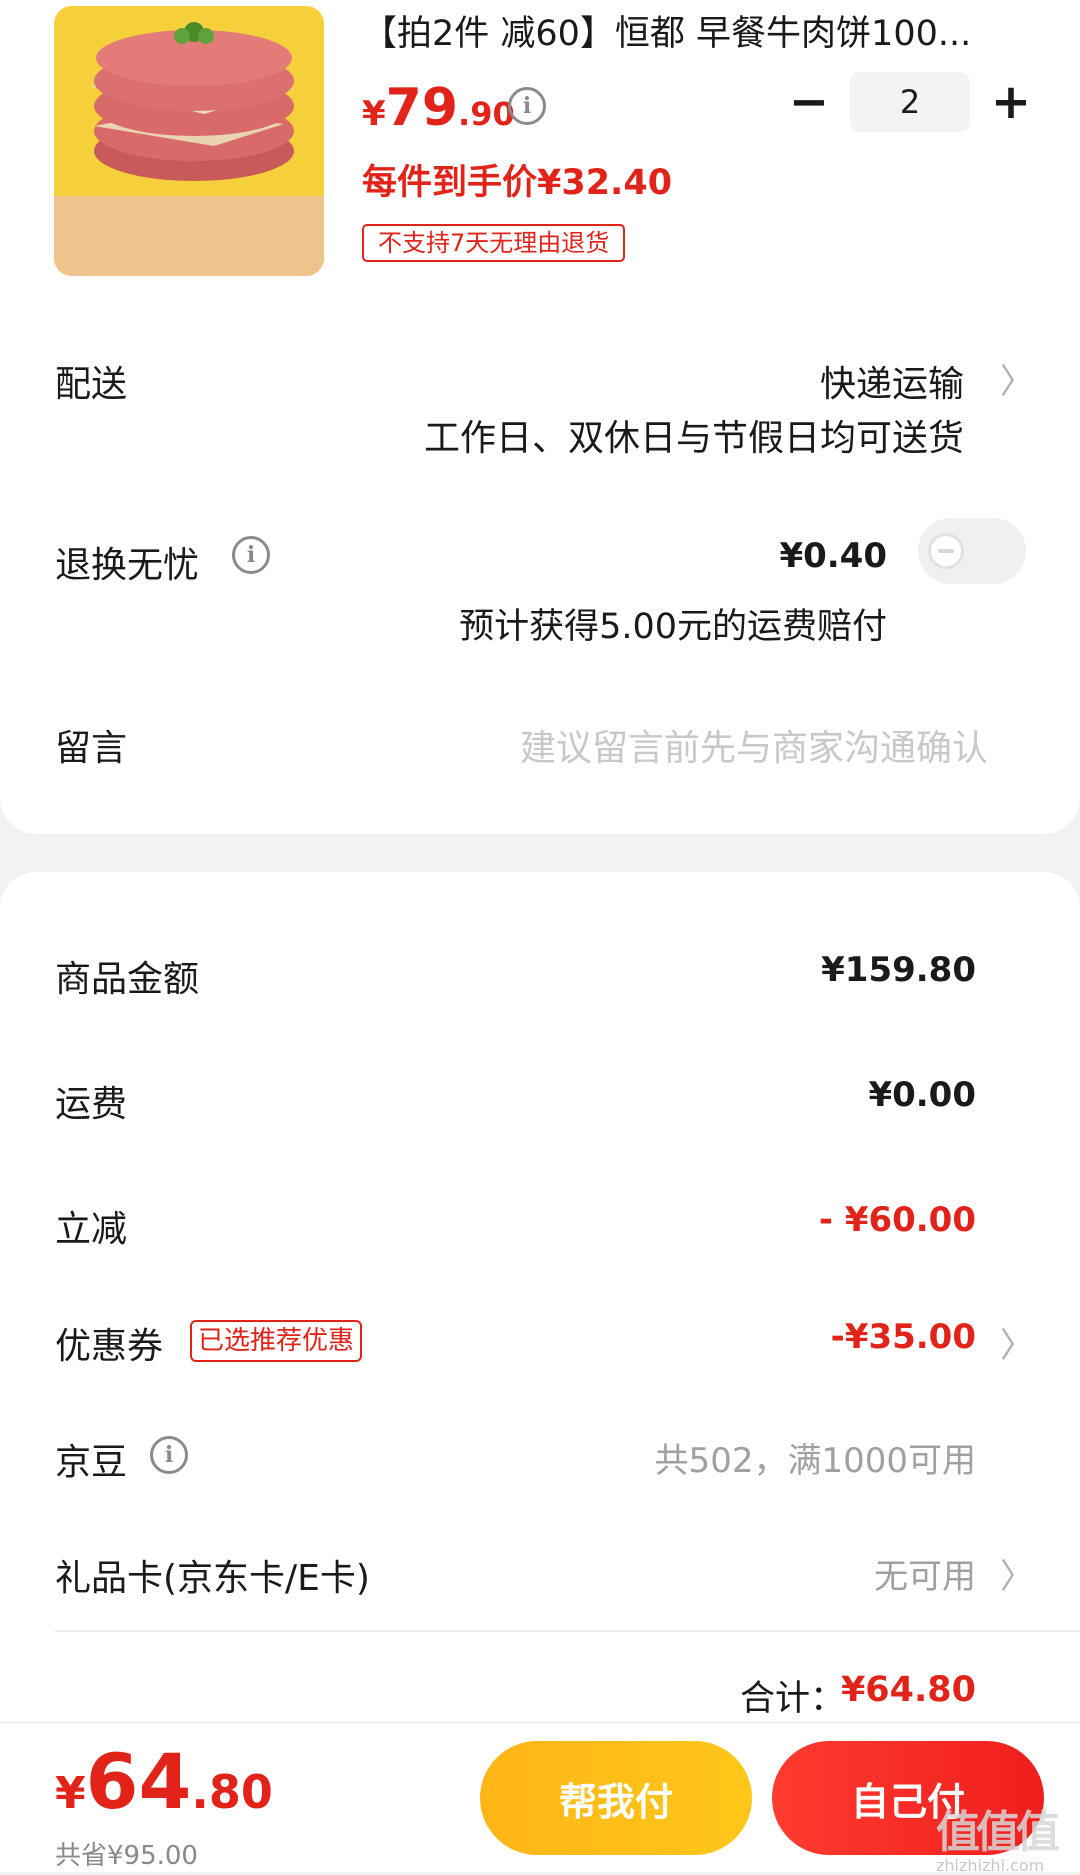 The image size is (1080, 1875). I want to click on shipping-label: 运费, so click(91, 1104).